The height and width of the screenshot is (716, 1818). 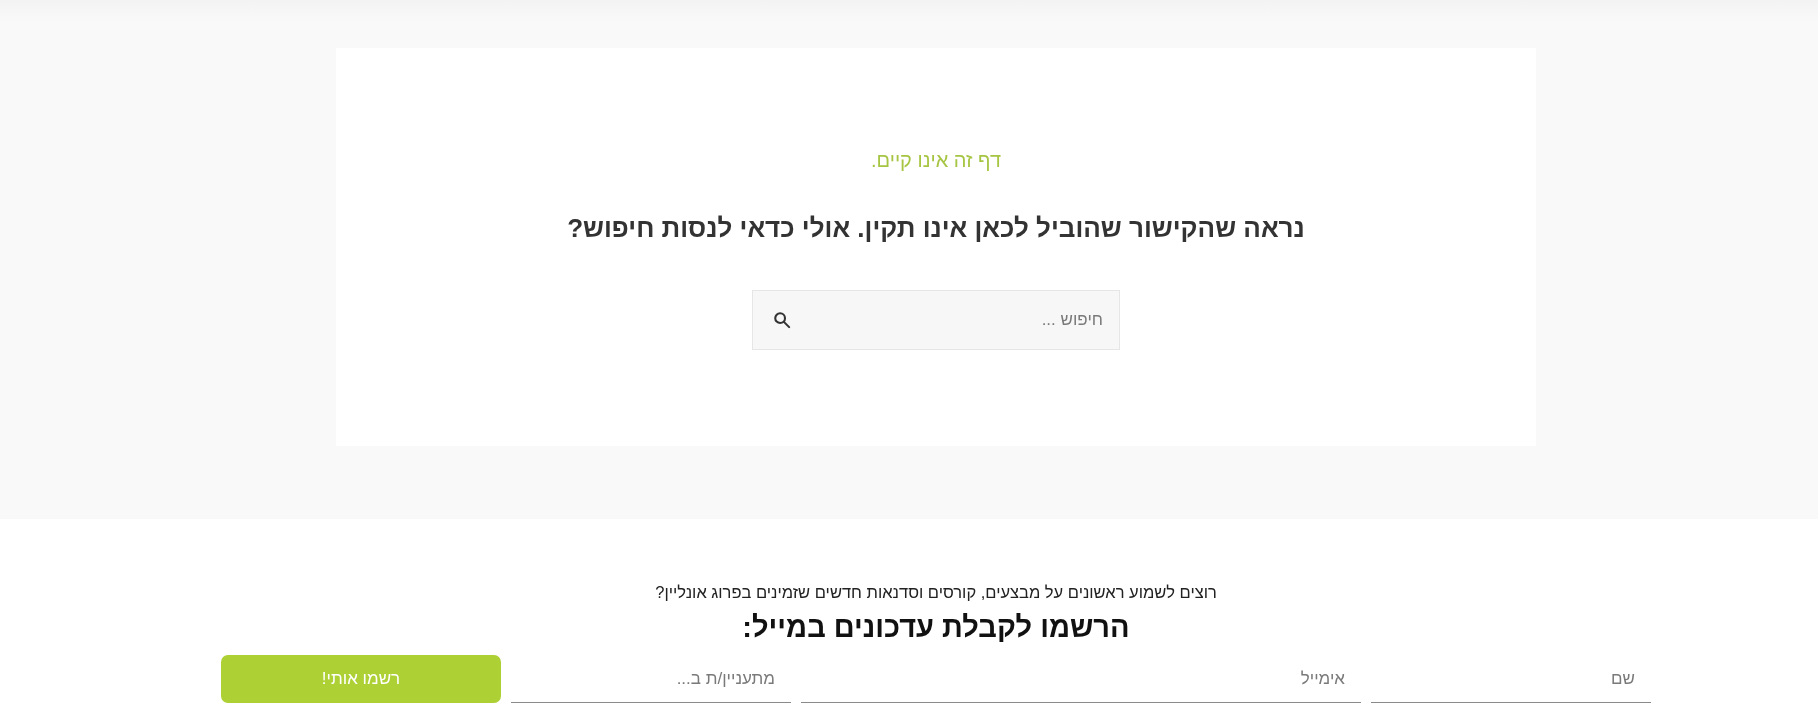 What do you see at coordinates (782, 320) in the screenshot?
I see `search-icon` at bounding box center [782, 320].